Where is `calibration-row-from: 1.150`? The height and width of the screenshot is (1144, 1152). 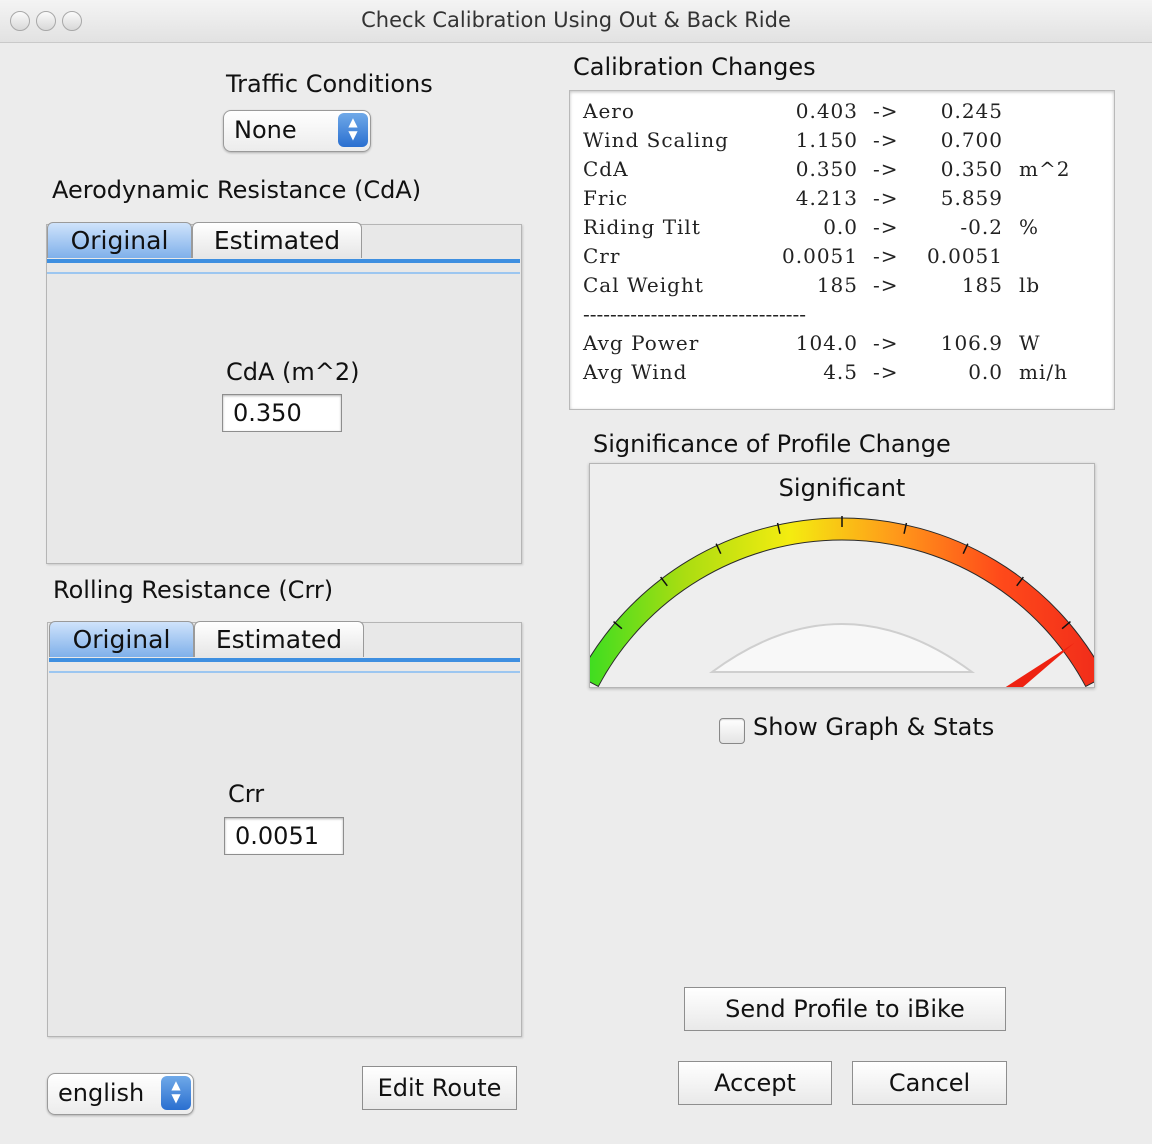
calibration-row-from: 1.150 is located at coordinates (826, 140).